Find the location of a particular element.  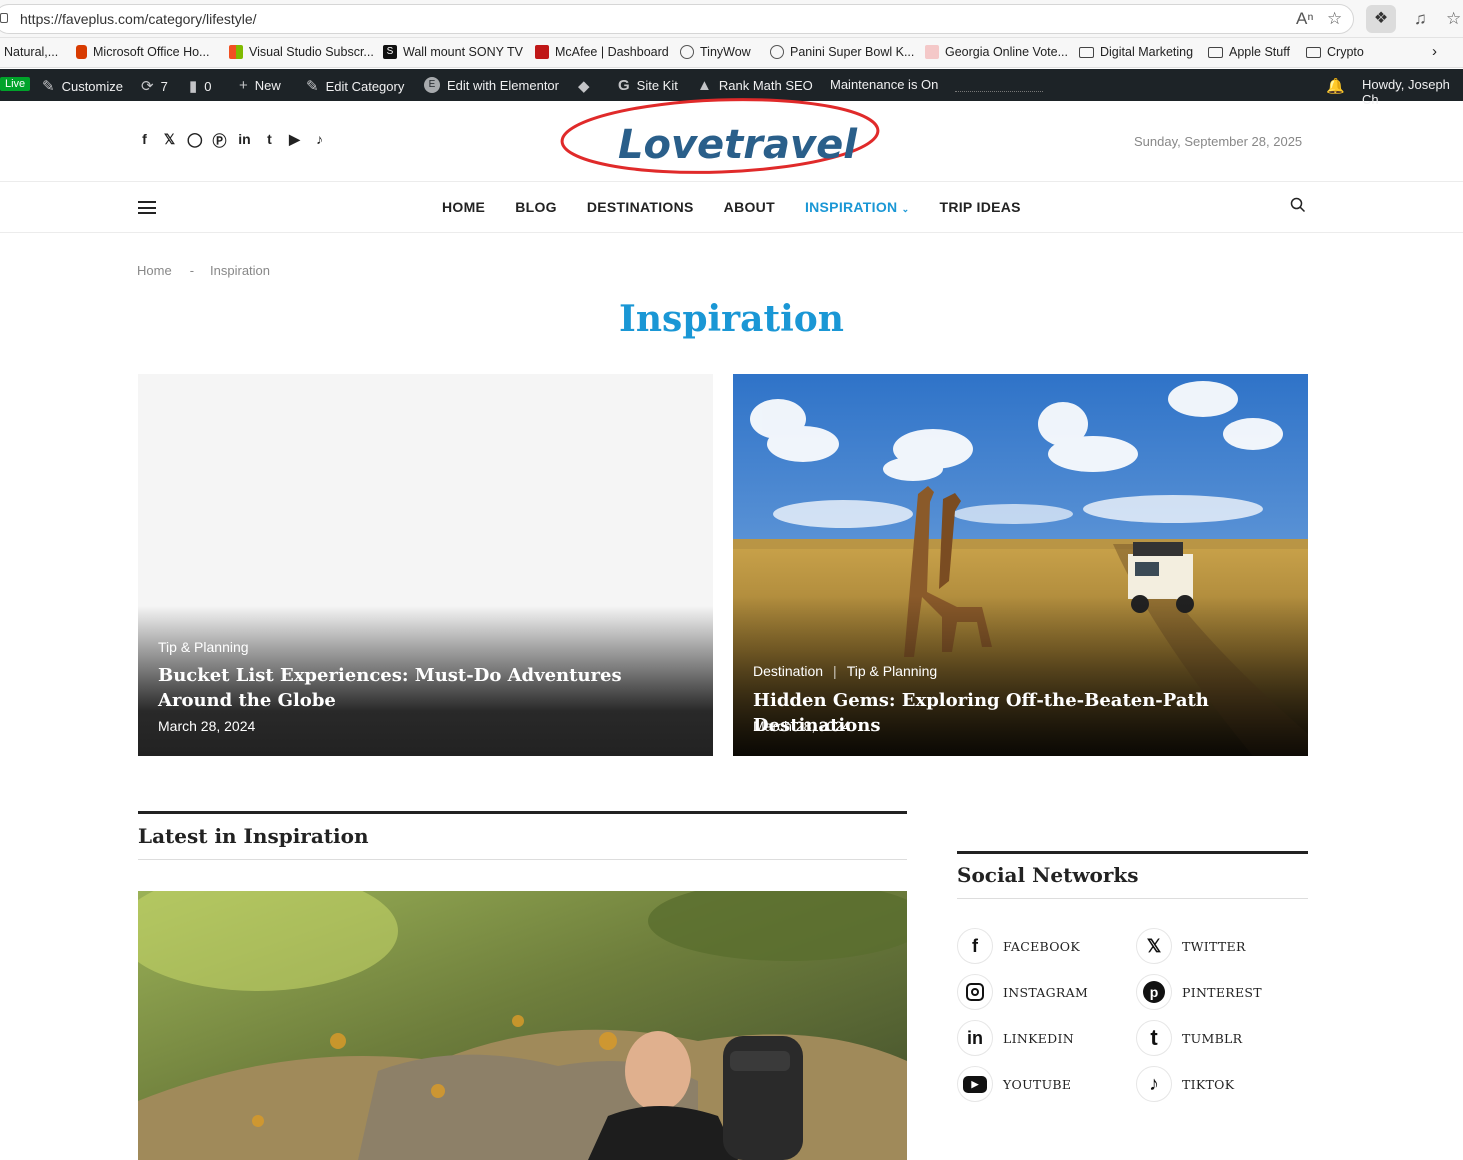

customize-label: Customize is located at coordinates (92, 86).